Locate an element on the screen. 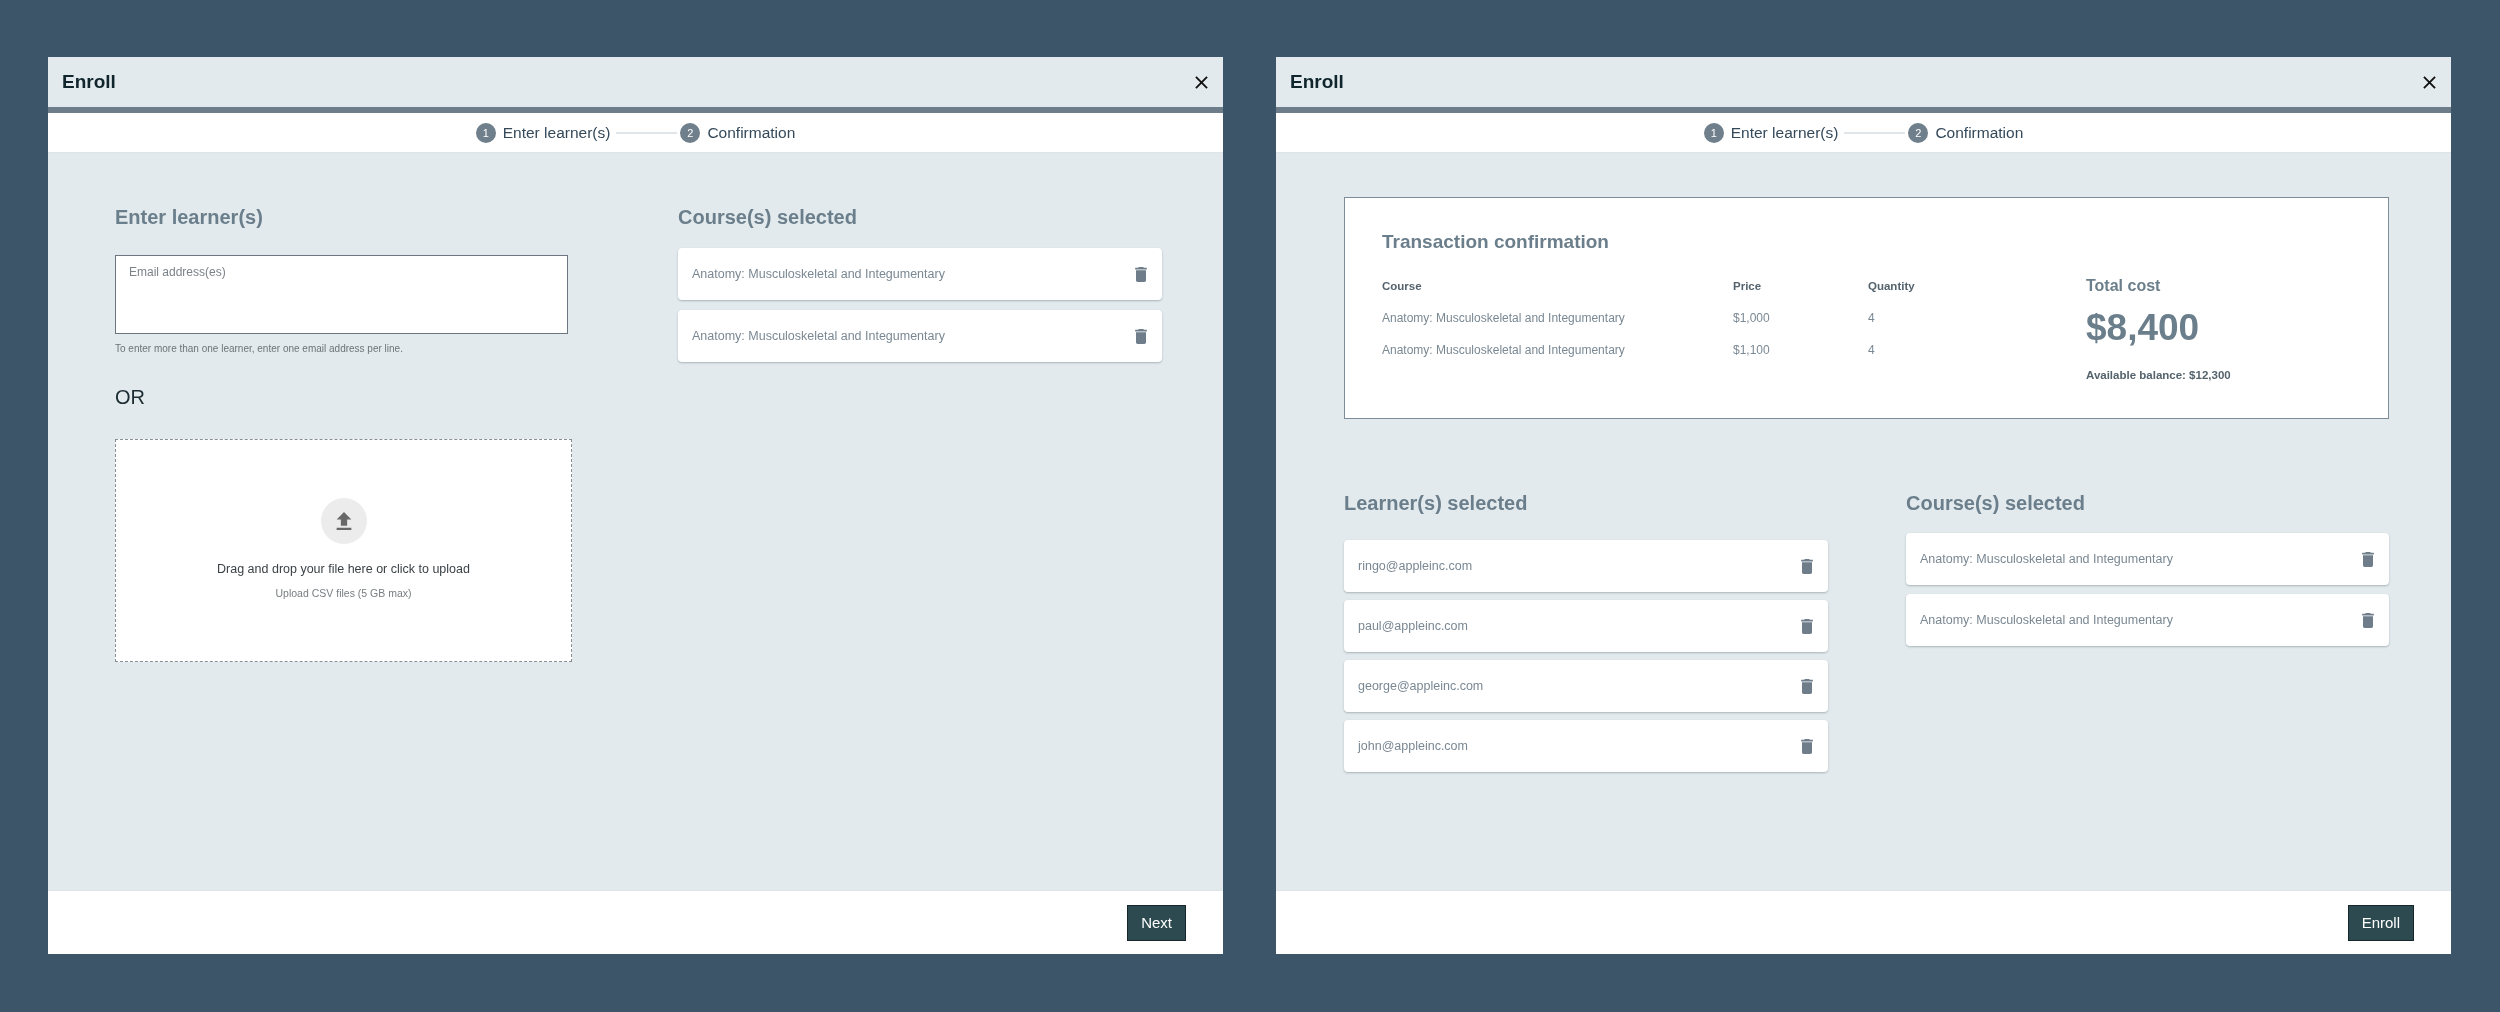 The width and height of the screenshot is (2500, 1012). balance-text: Available balance: $12,300 is located at coordinates (2158, 375).